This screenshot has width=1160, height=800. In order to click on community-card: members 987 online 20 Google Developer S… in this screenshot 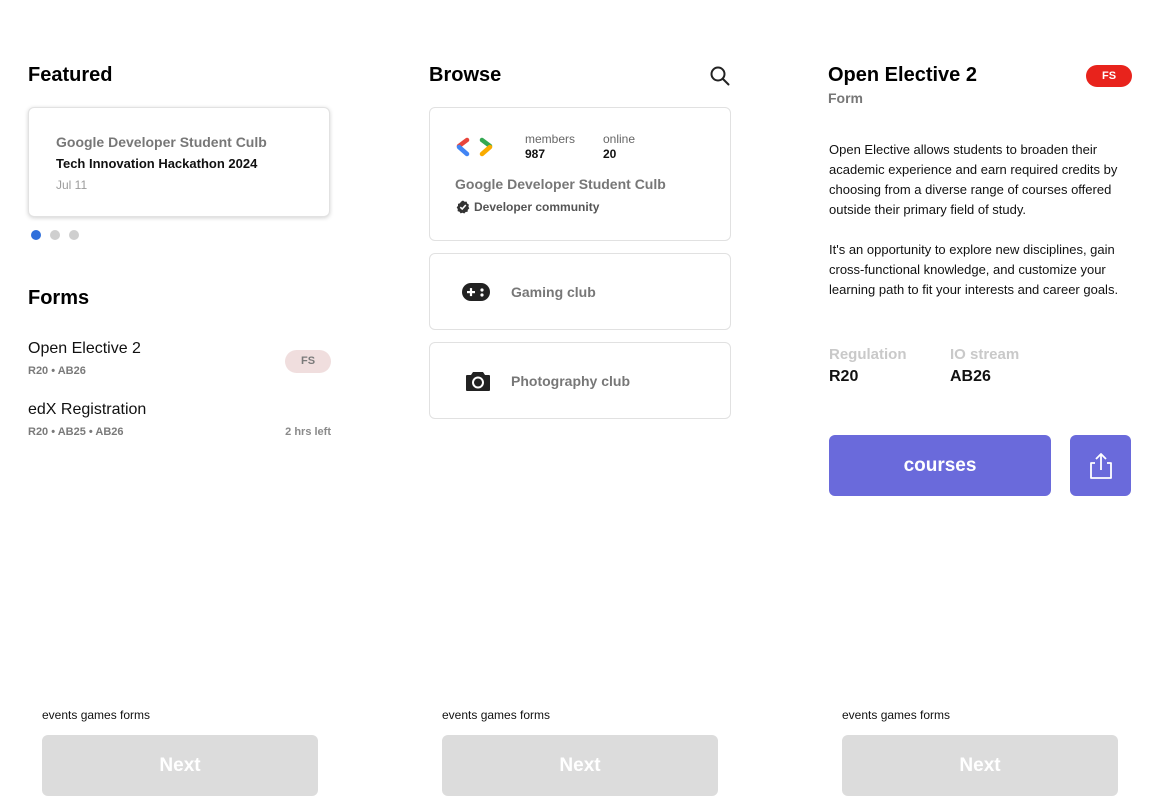, I will do `click(580, 174)`.